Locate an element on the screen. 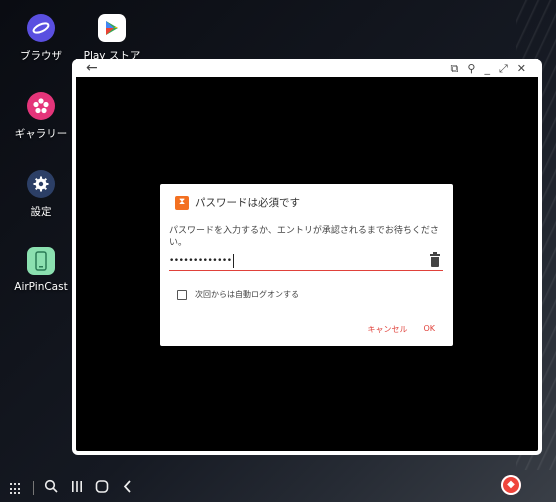 This screenshot has height=502, width=556. app-browser: ブラウザ is located at coordinates (41, 38).